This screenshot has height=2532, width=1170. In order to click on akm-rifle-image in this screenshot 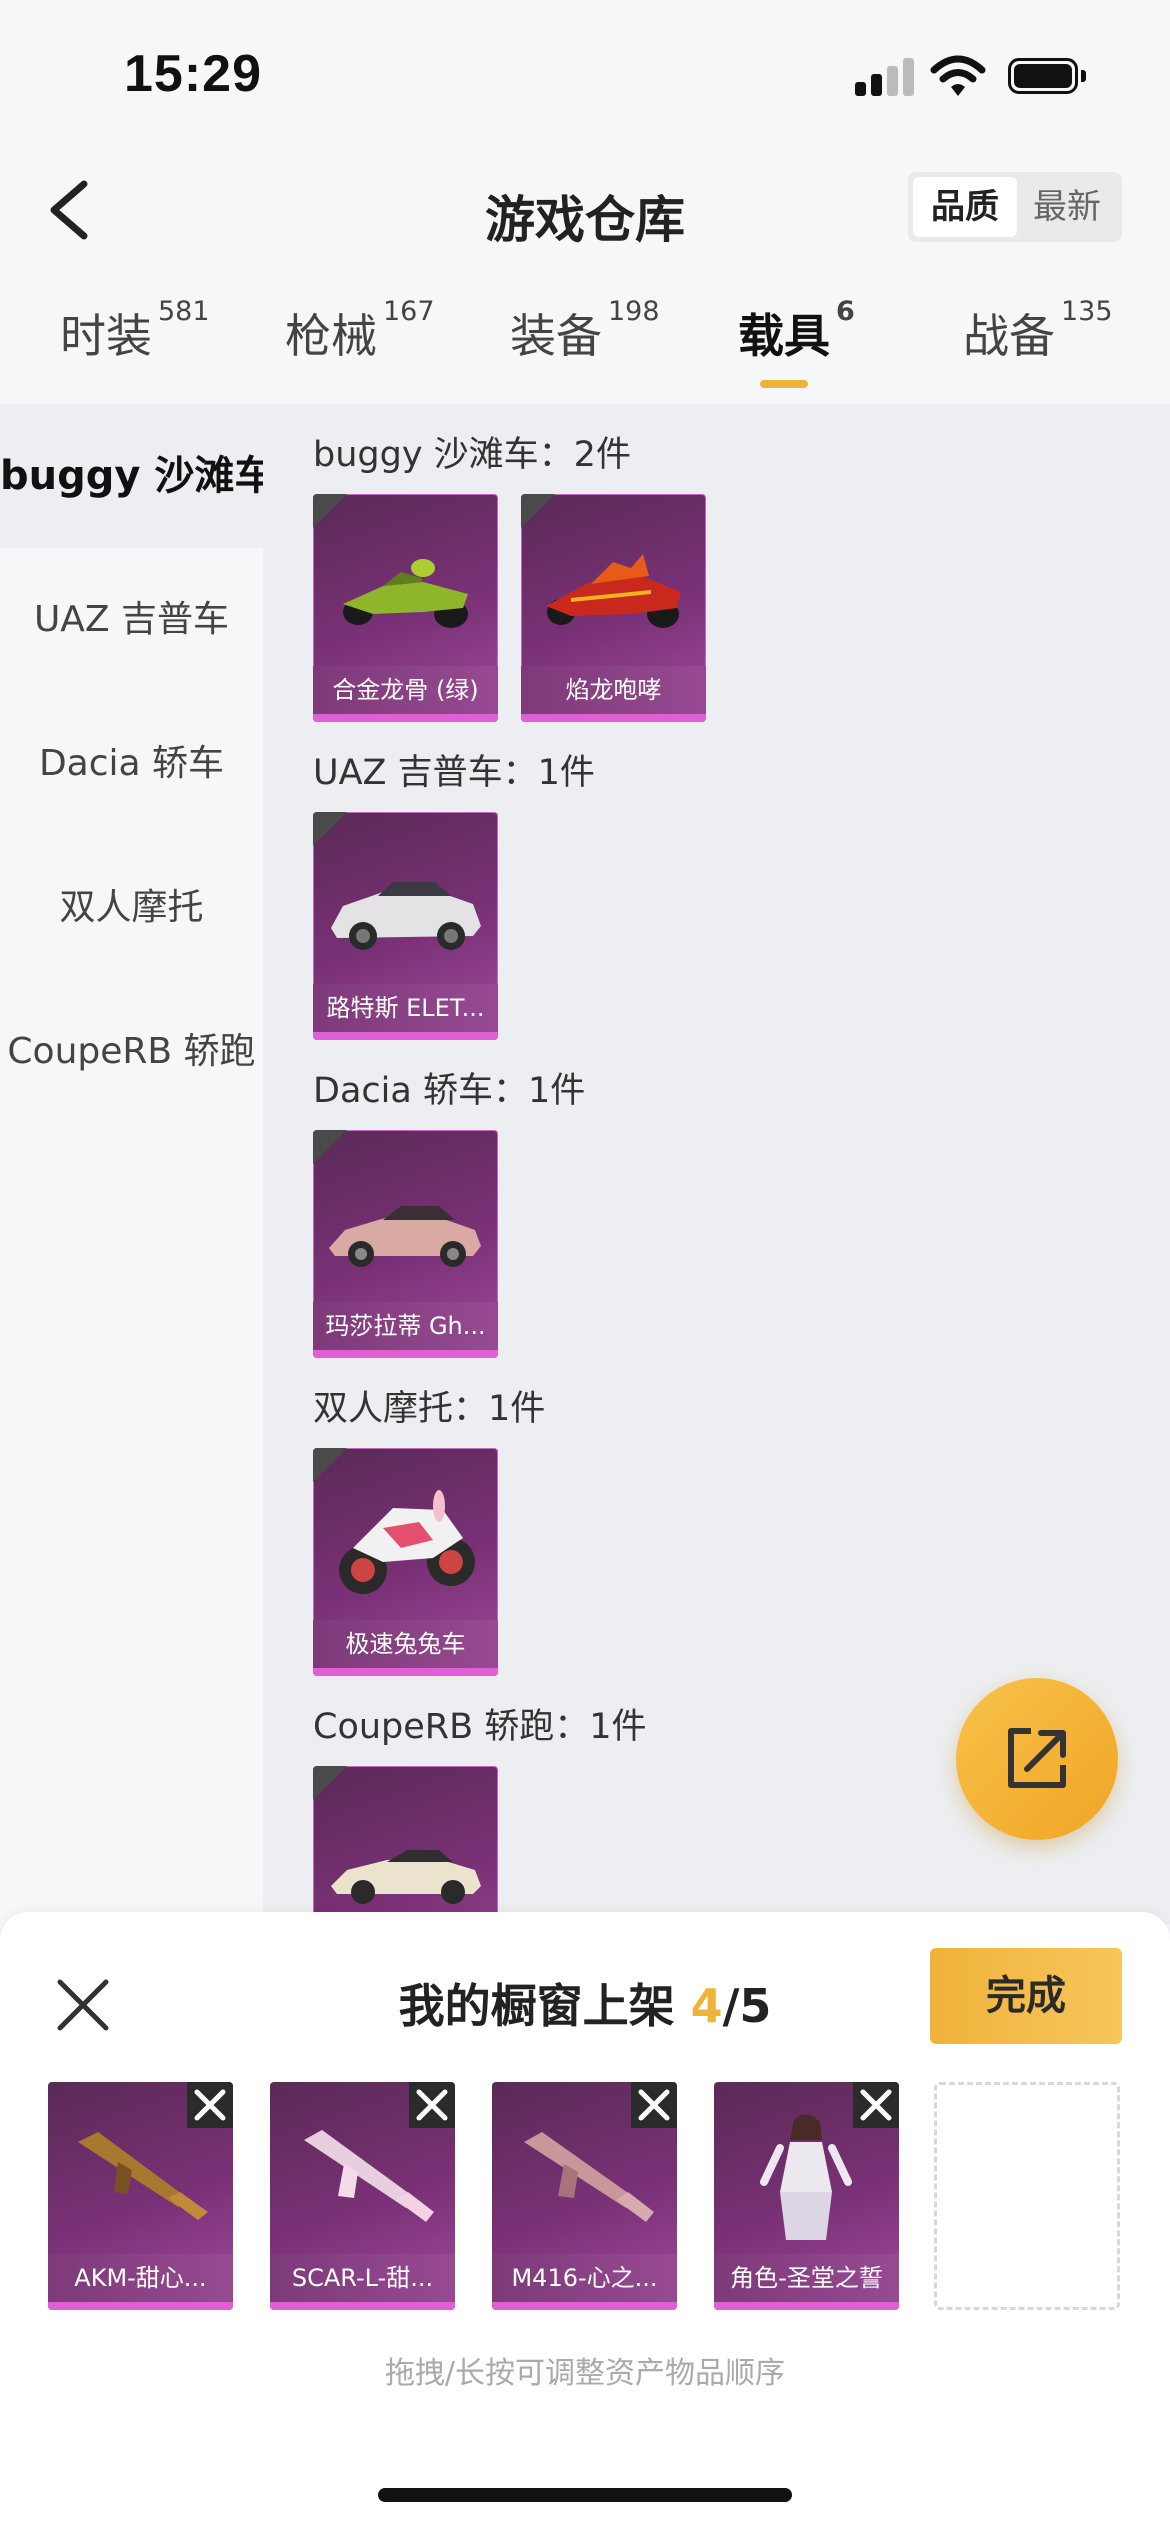, I will do `click(143, 2176)`.